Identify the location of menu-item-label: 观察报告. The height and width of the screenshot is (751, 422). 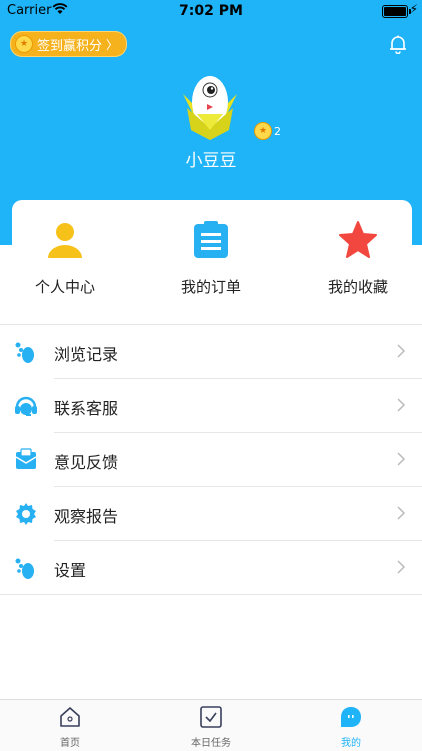
(86, 516).